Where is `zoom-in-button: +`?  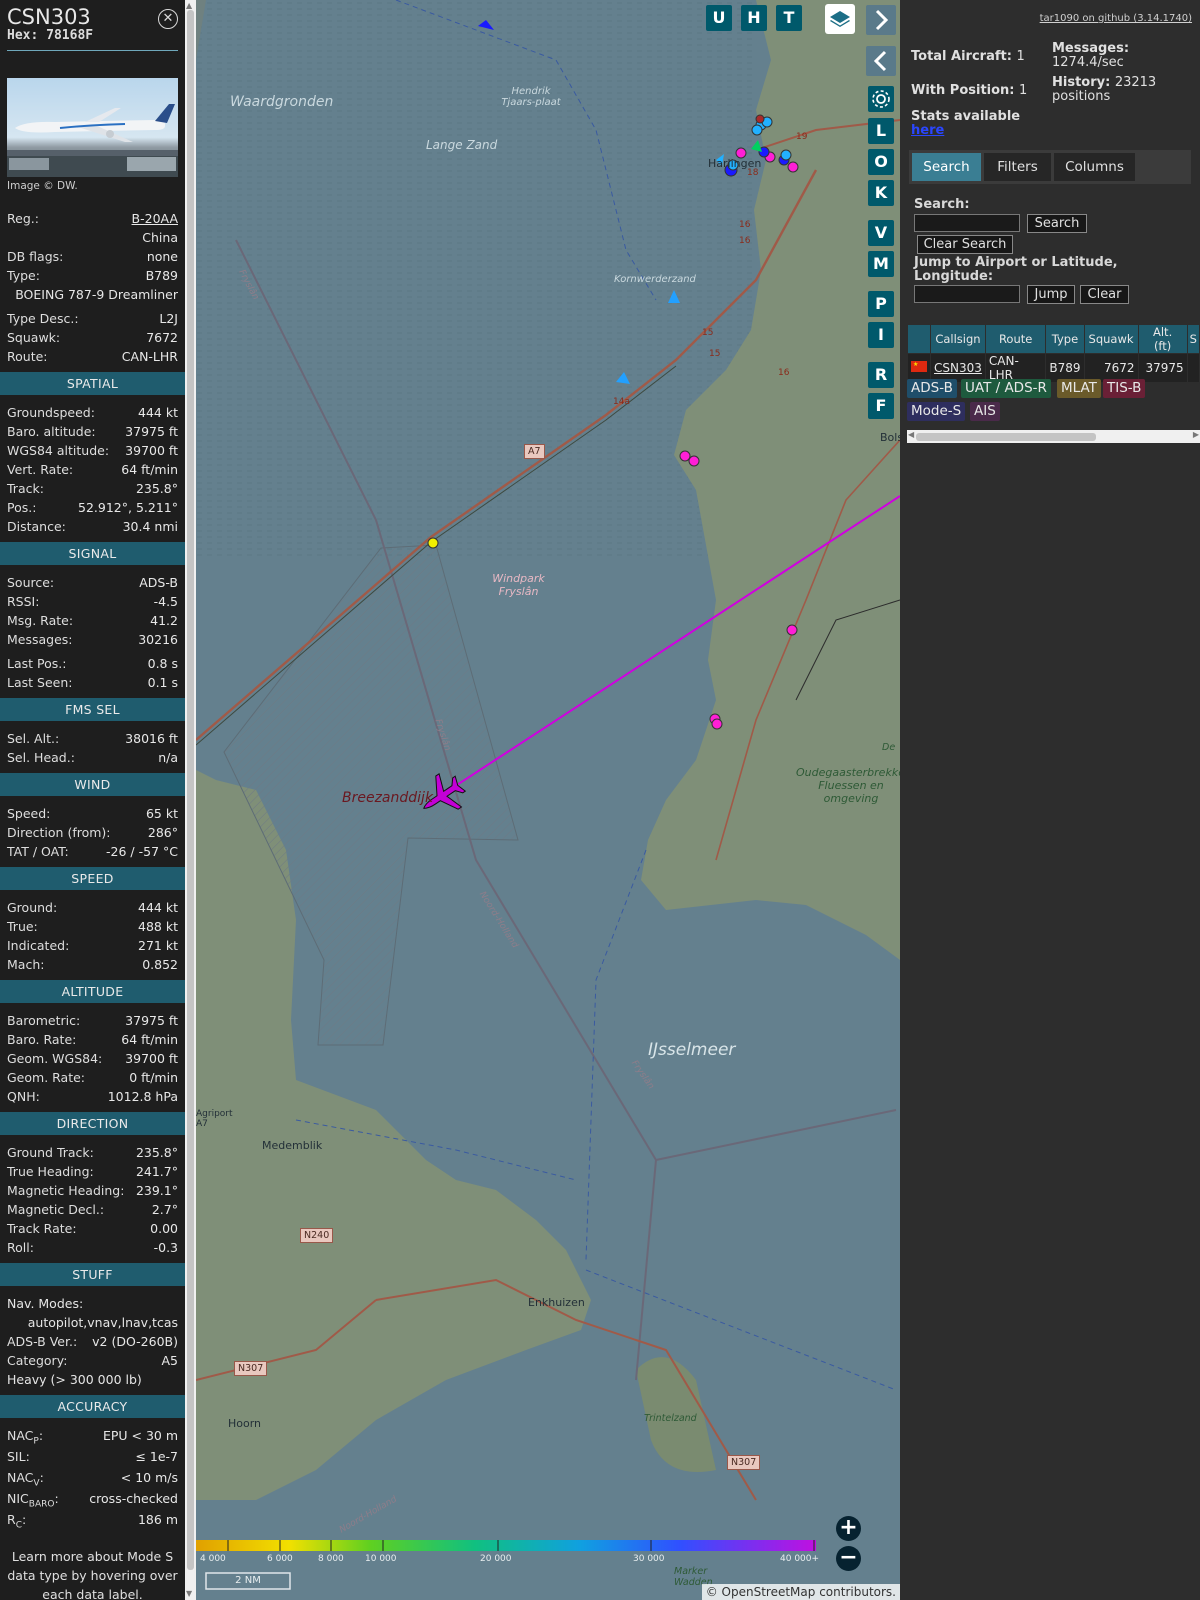
zoom-in-button: + is located at coordinates (848, 1528).